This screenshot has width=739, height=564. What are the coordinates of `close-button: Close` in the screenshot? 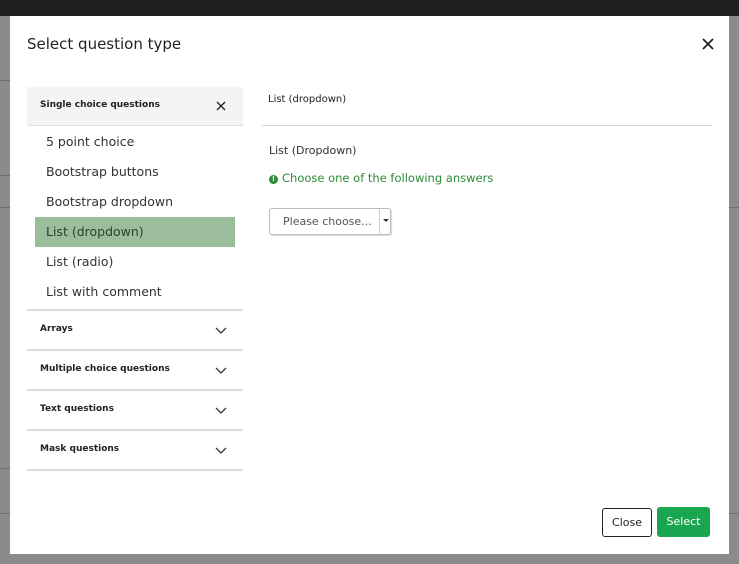 It's located at (627, 522).